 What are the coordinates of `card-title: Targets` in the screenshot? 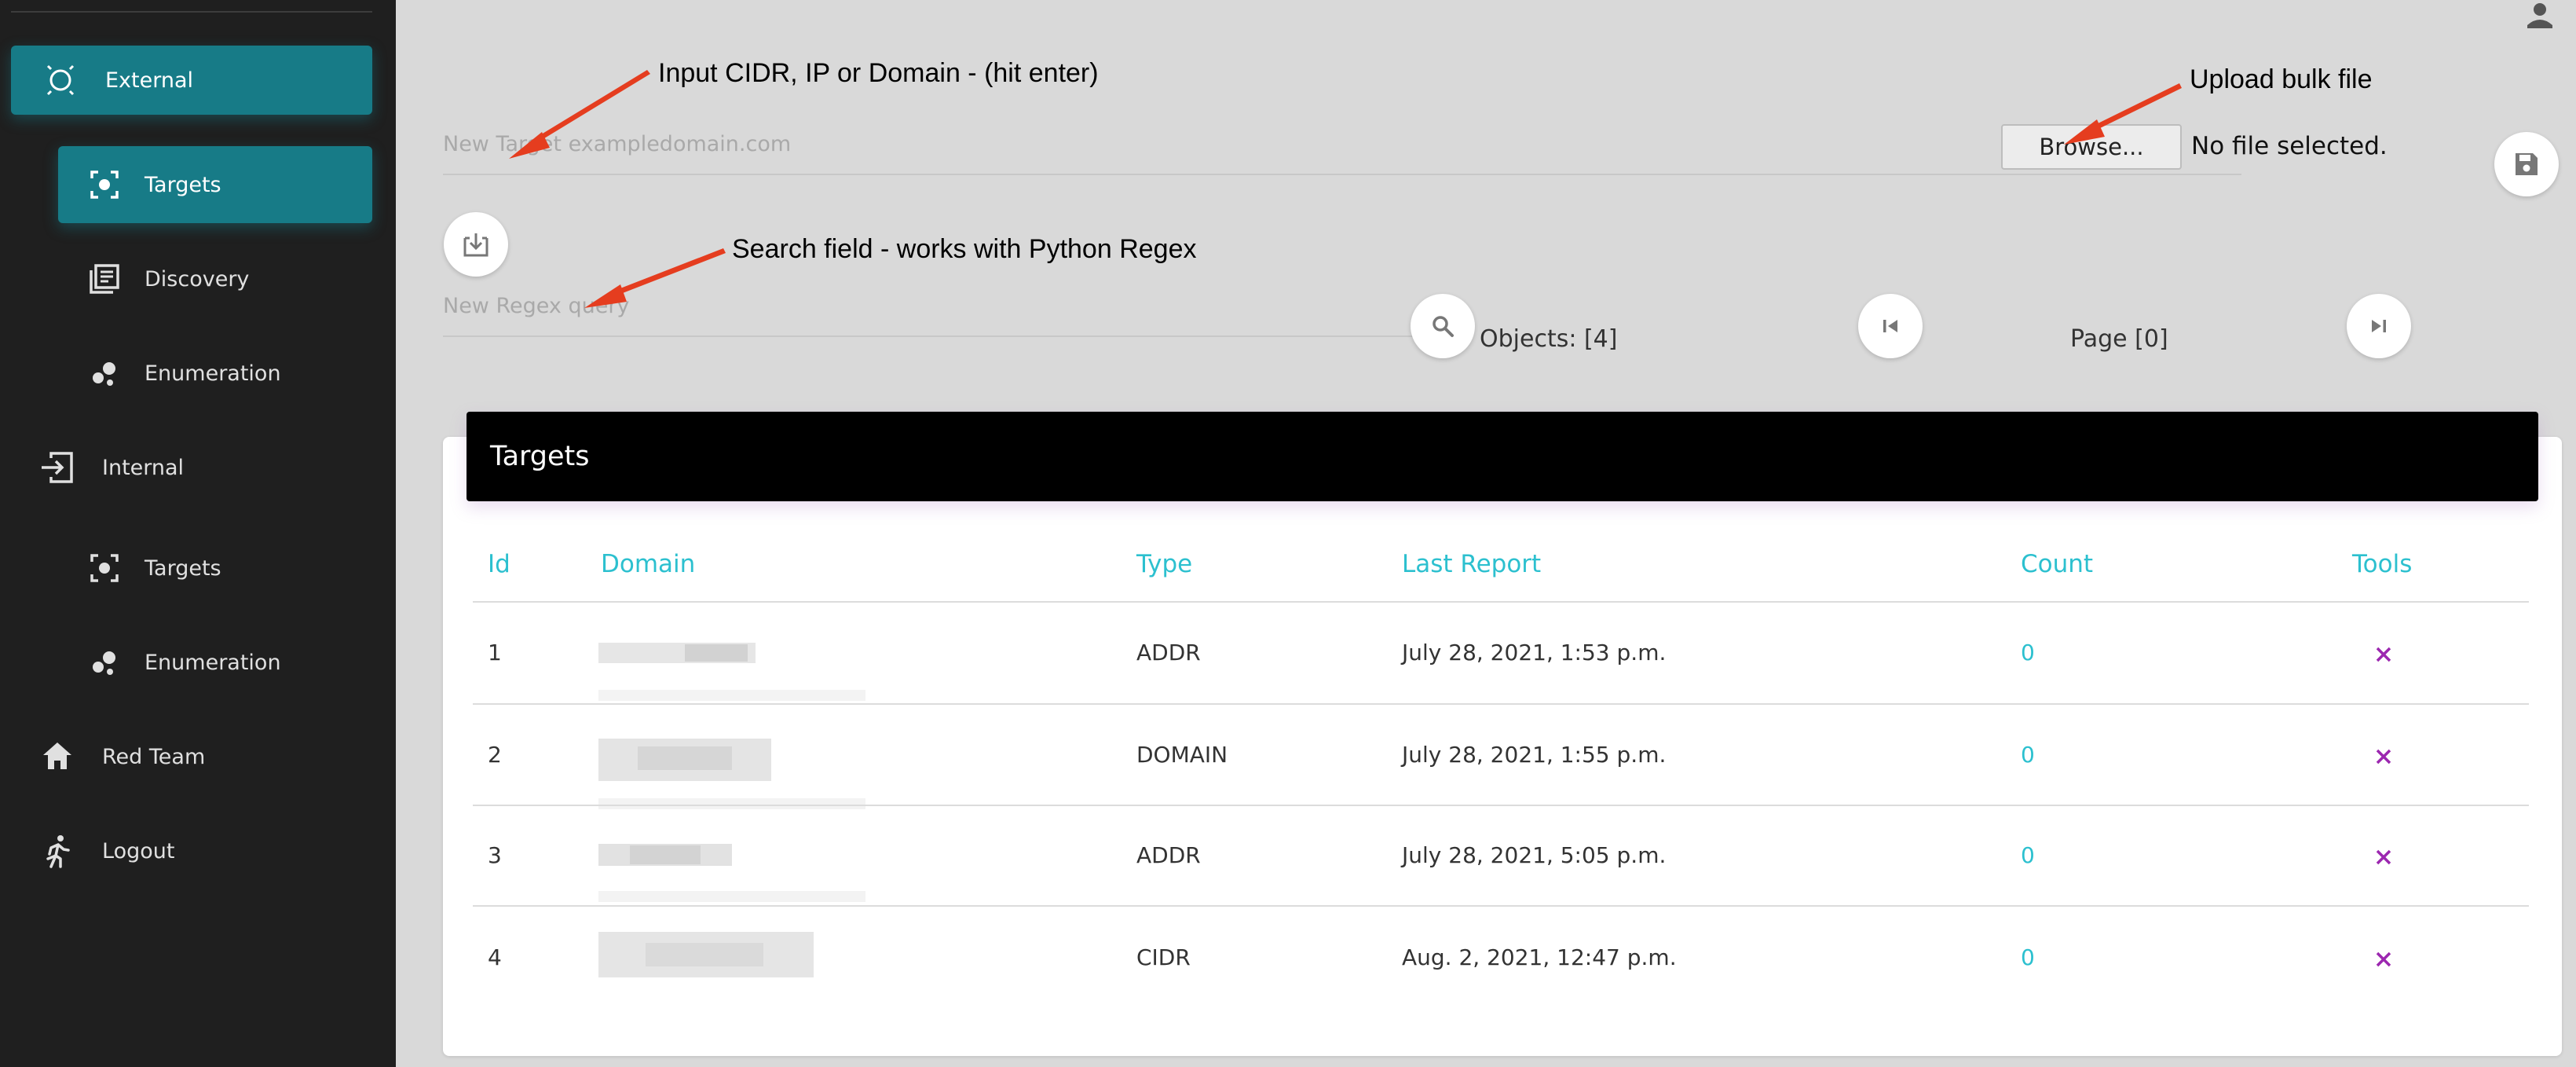 It's located at (1502, 456).